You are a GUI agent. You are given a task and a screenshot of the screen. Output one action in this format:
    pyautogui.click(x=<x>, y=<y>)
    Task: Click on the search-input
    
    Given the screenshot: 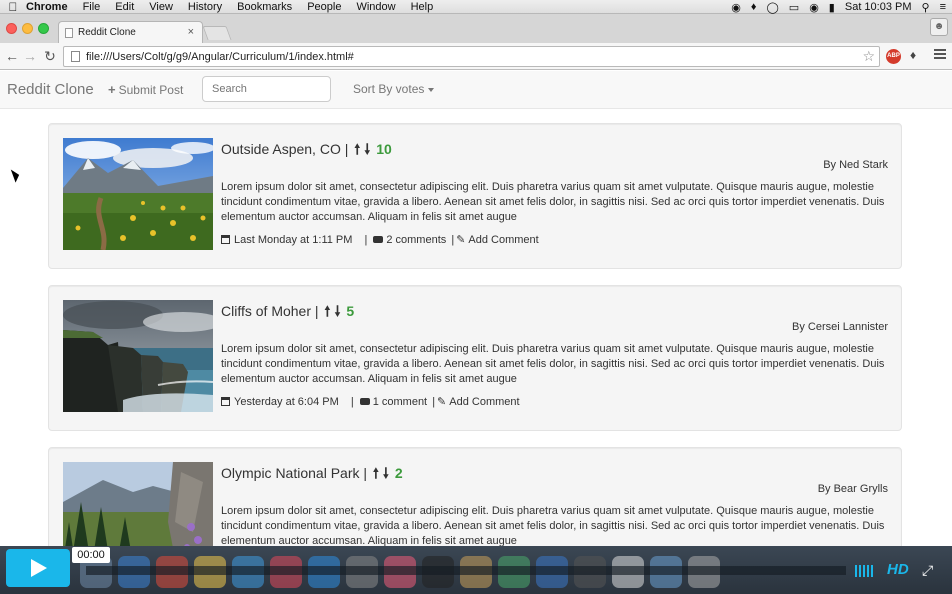 What is the action you would take?
    pyautogui.click(x=266, y=89)
    